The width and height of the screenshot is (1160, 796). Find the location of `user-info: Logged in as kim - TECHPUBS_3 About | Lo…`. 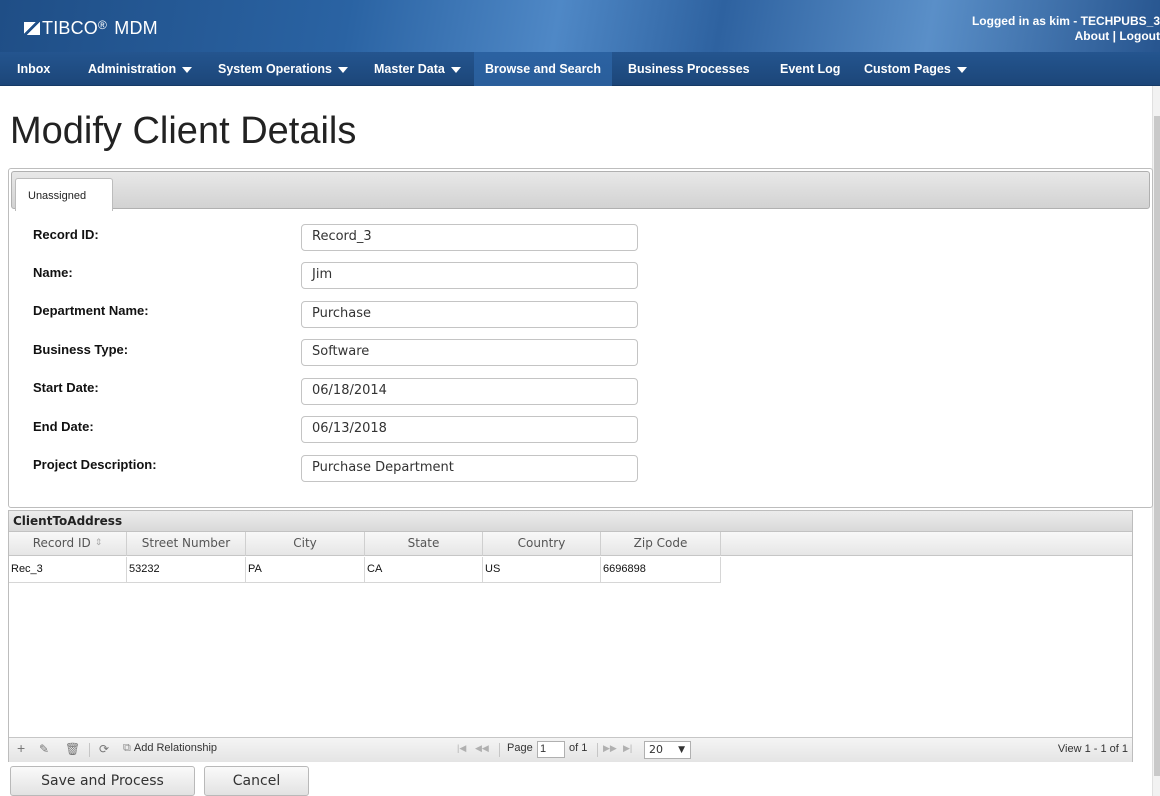

user-info: Logged in as kim - TECHPUBS_3 About | Lo… is located at coordinates (1066, 29).